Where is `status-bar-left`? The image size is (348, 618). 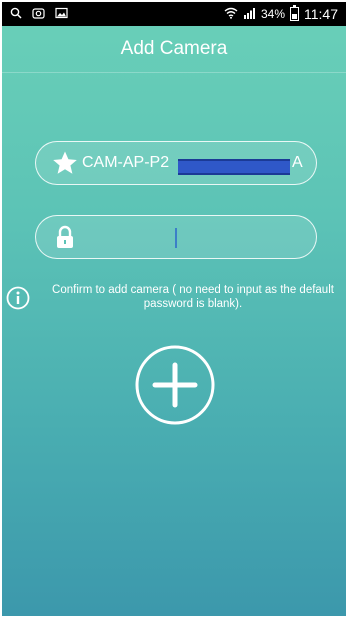 status-bar-left is located at coordinates (35, 14).